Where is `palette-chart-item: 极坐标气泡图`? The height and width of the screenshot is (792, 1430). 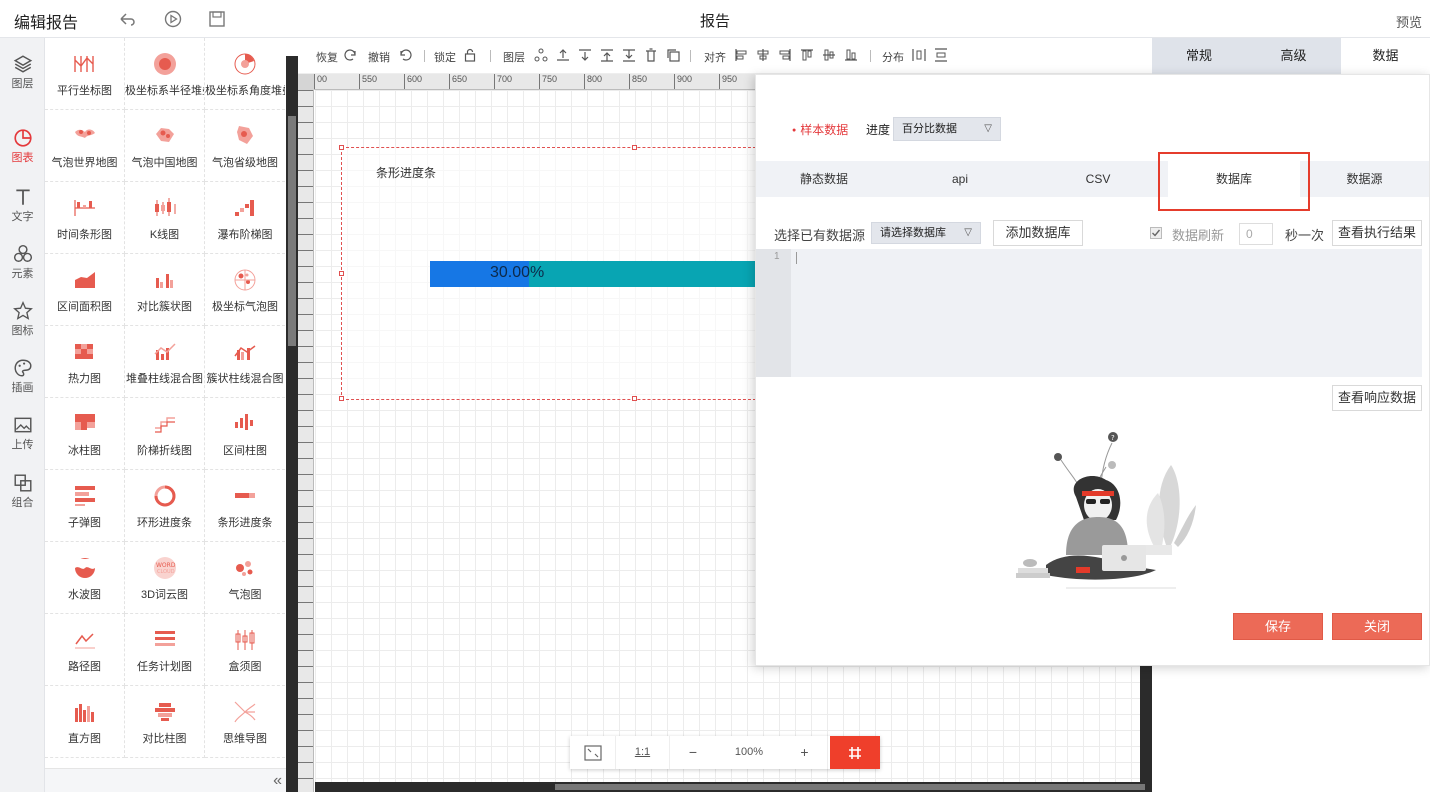 palette-chart-item: 极坐标气泡图 is located at coordinates (245, 290).